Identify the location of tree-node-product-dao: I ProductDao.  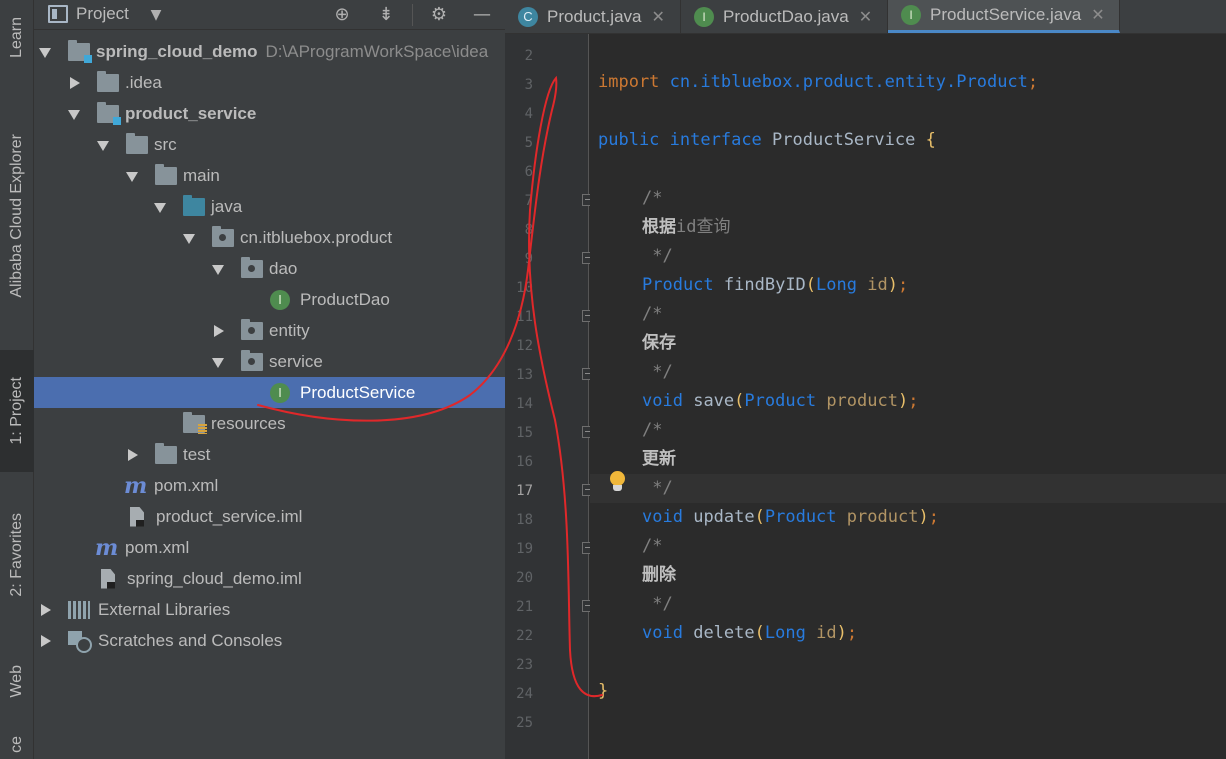
(269, 299).